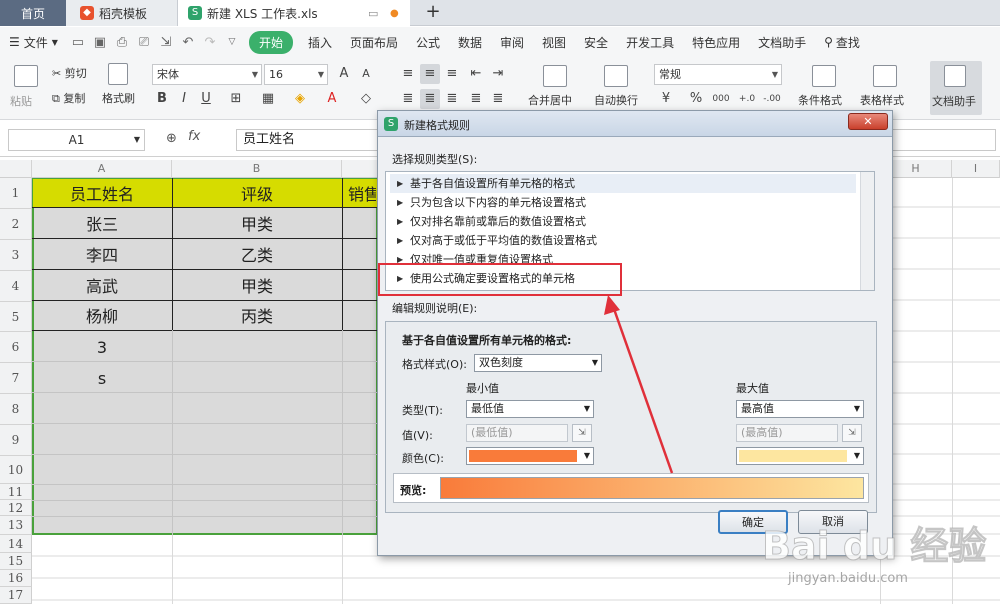 The image size is (1000, 604). What do you see at coordinates (616, 76) in the screenshot?
I see `wrap-text-icon` at bounding box center [616, 76].